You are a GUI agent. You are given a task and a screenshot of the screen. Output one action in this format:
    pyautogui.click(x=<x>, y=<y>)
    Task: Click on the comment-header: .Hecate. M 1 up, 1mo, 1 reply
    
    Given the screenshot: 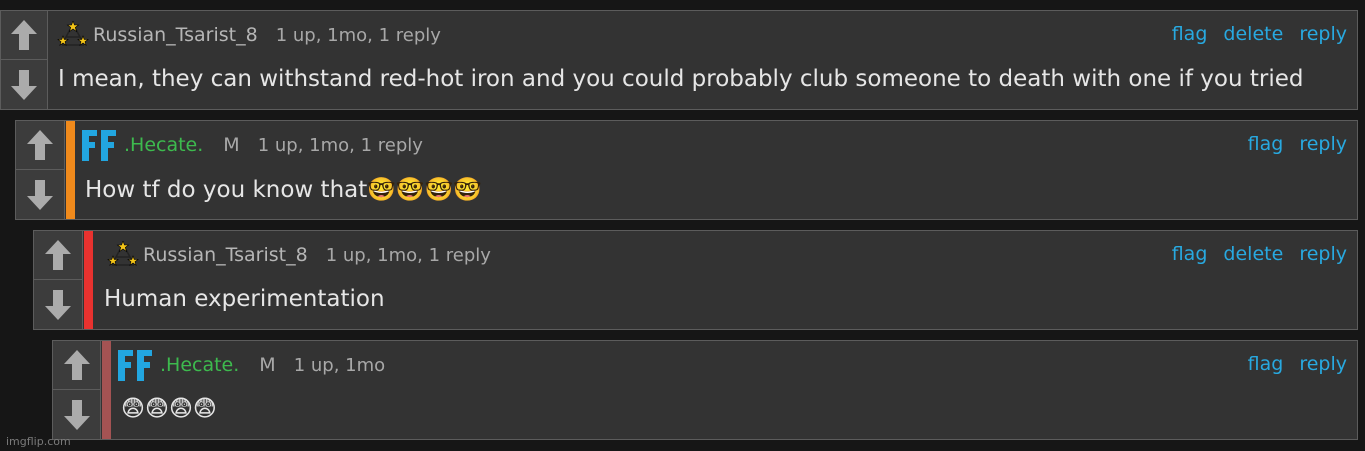 What is the action you would take?
    pyautogui.click(x=251, y=145)
    